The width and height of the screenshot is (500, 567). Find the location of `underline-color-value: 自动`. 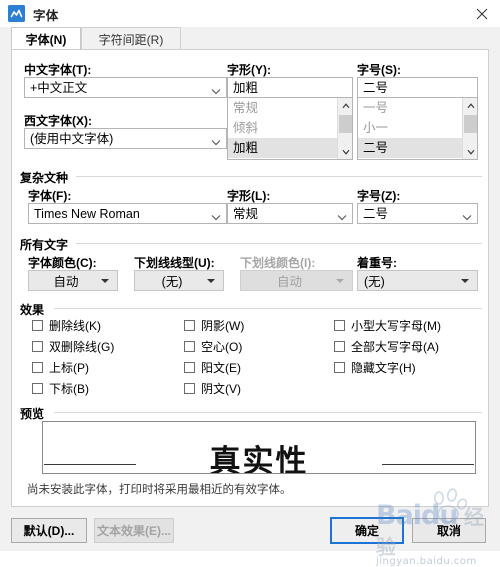

underline-color-value: 自动 is located at coordinates (289, 282).